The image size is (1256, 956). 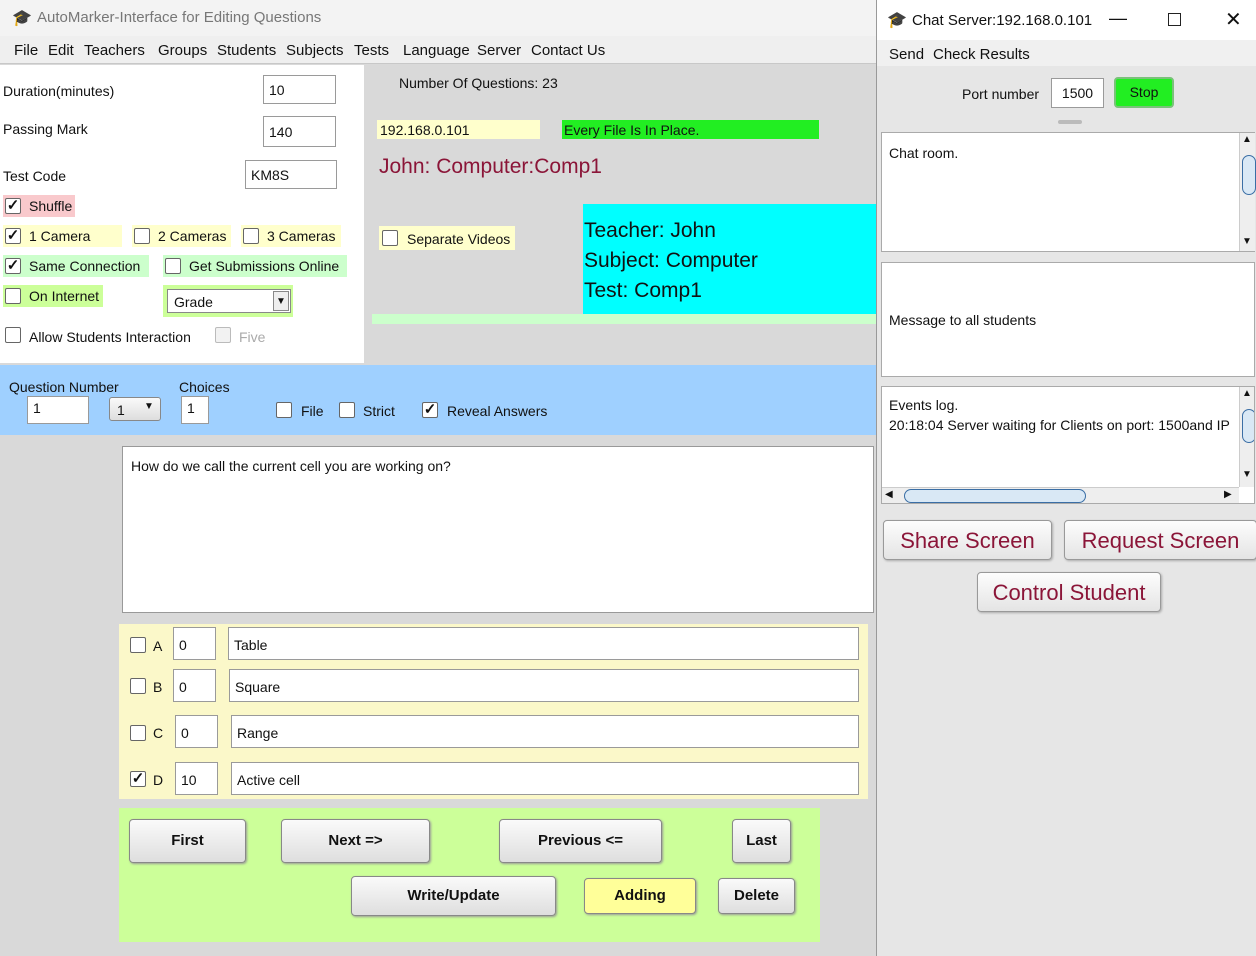 I want to click on events-log-hscrollbar: ◀ ▶, so click(x=1060, y=495).